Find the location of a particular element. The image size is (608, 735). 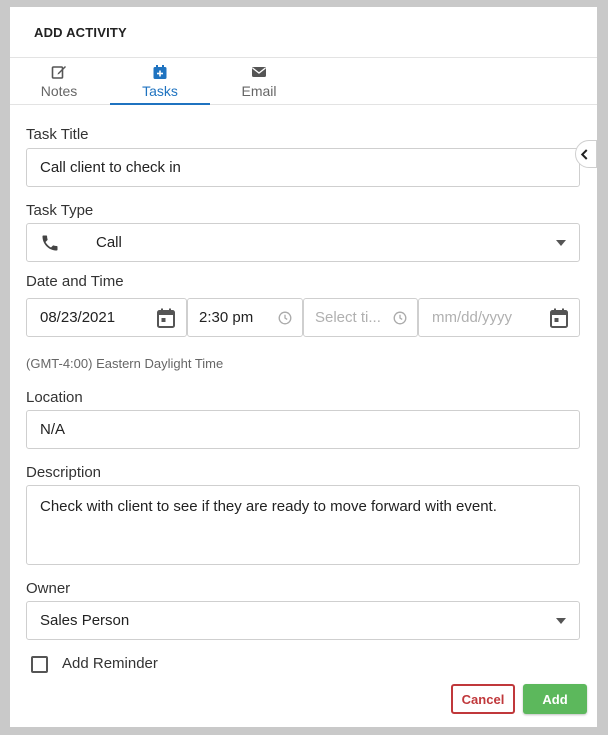

task-title-input: Call client to check in is located at coordinates (303, 167).